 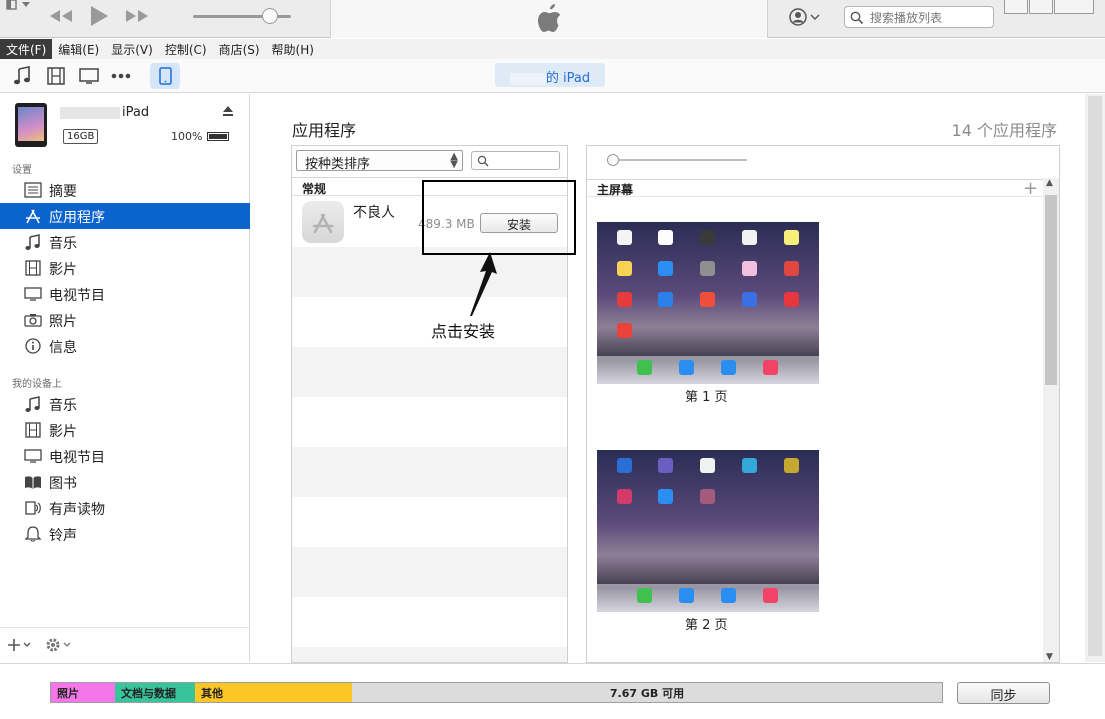 What do you see at coordinates (187, 136) in the screenshot?
I see `battery-percent: 100%` at bounding box center [187, 136].